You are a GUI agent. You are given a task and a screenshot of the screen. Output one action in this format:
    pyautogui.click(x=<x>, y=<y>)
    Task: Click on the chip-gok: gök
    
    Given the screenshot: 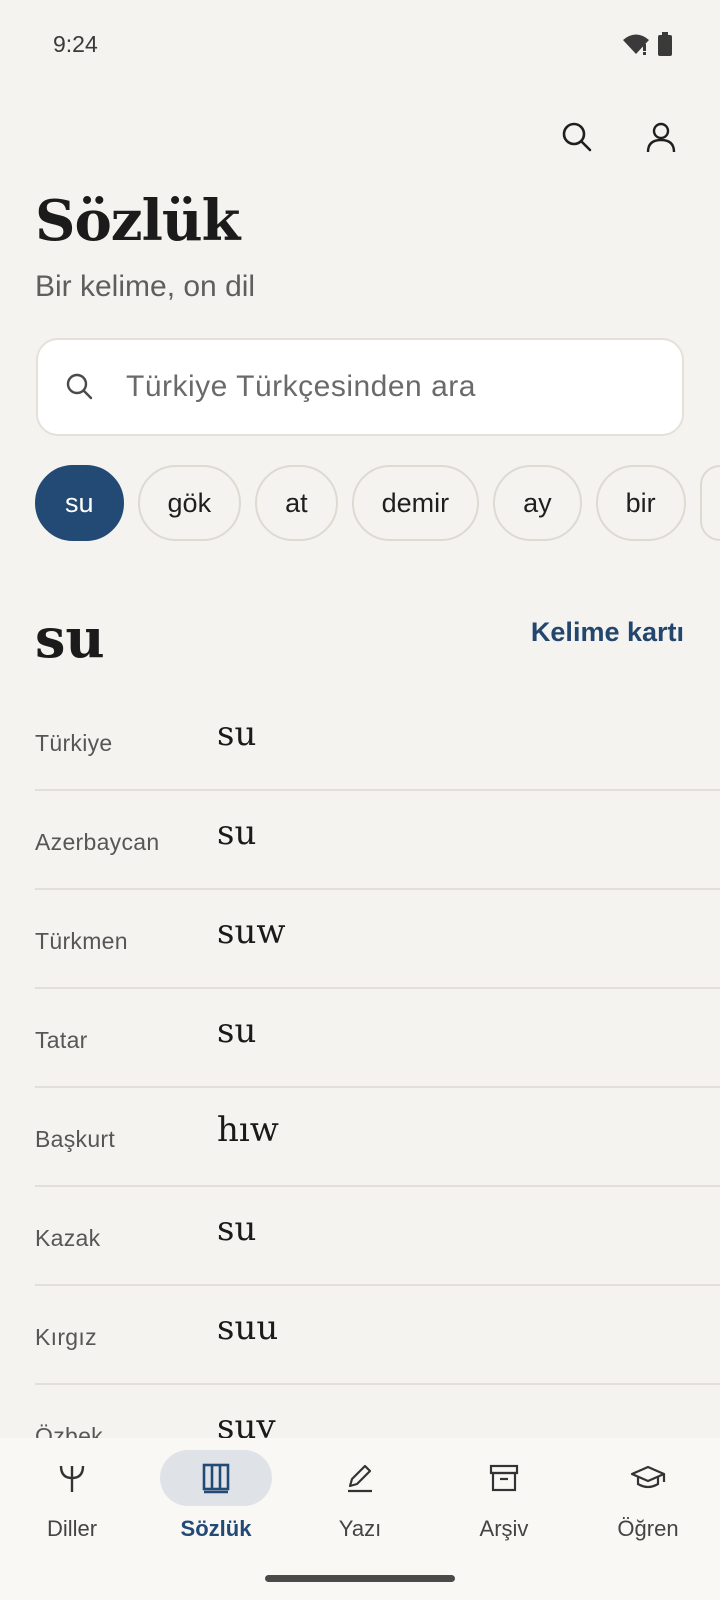 What is the action you would take?
    pyautogui.click(x=189, y=503)
    